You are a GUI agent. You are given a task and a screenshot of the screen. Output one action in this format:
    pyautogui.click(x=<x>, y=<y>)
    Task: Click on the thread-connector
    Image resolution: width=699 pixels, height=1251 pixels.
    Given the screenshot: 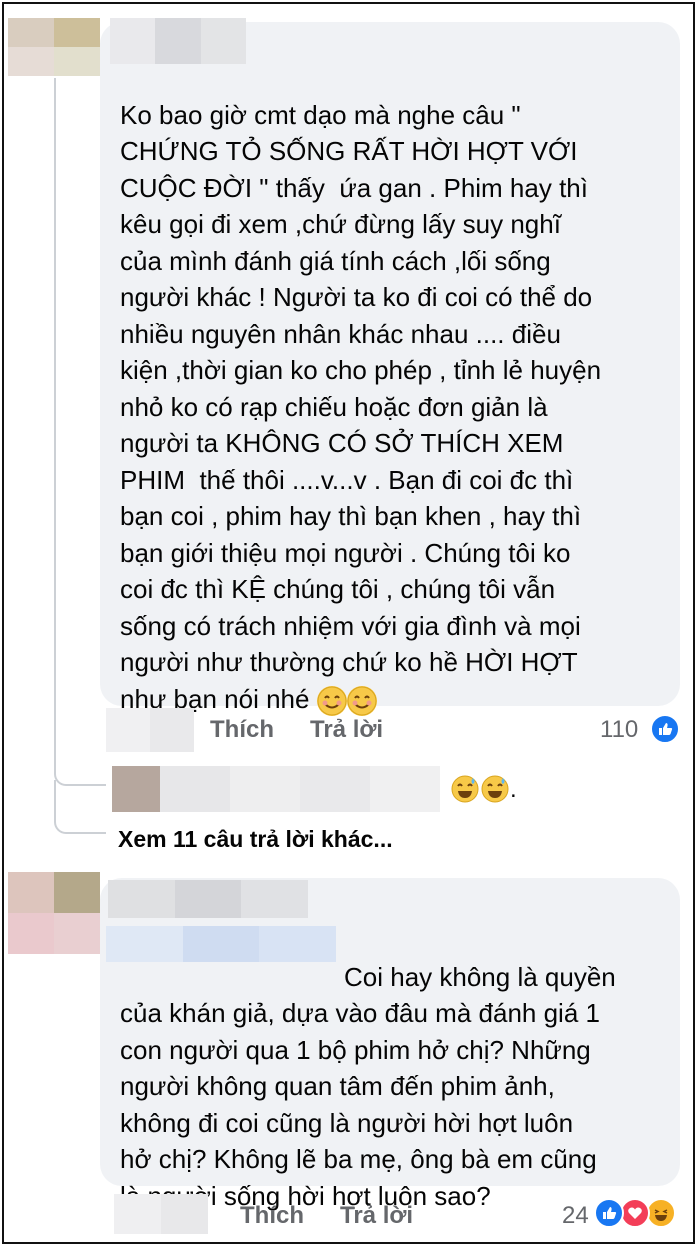 What is the action you would take?
    pyautogui.click(x=80, y=807)
    